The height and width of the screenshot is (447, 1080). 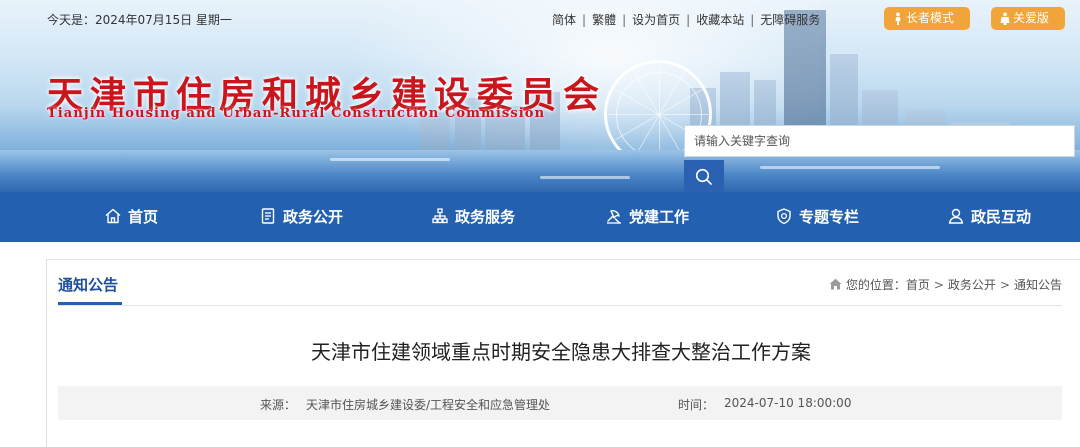 I want to click on nav-item-special-topics: 专题专栏, so click(x=817, y=217).